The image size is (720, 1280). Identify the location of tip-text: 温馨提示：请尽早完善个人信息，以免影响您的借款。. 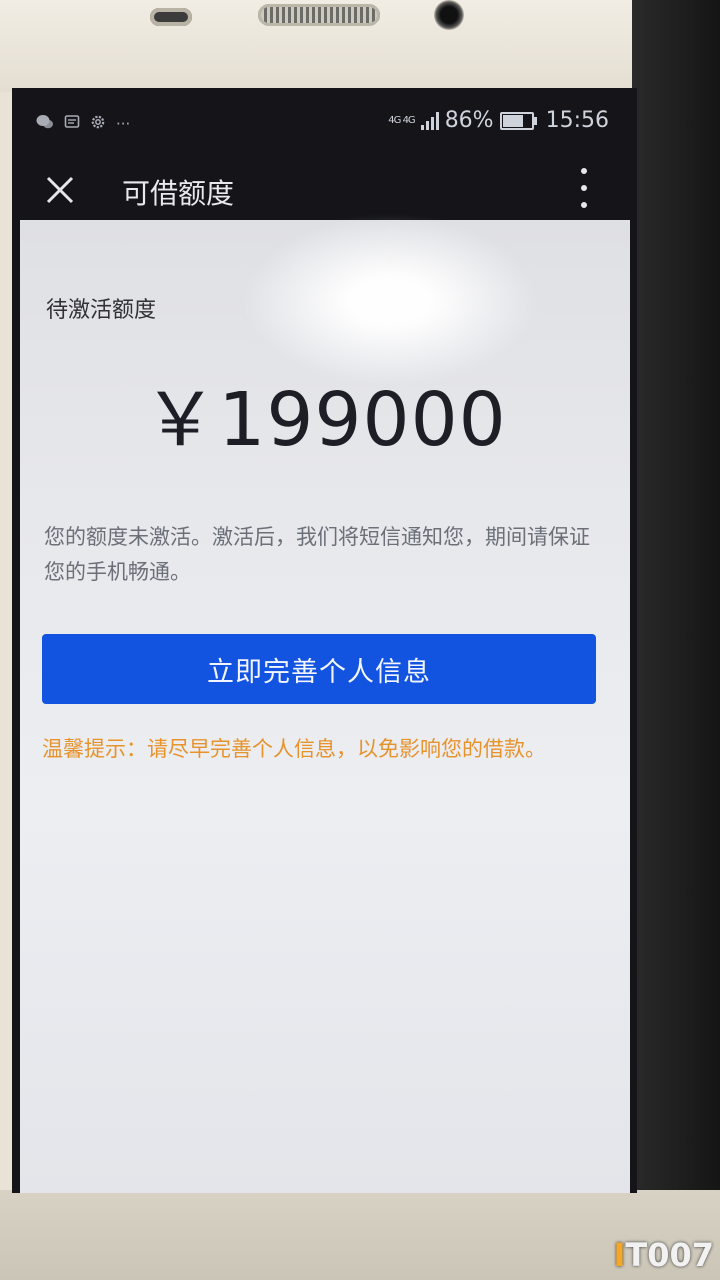
(294, 749).